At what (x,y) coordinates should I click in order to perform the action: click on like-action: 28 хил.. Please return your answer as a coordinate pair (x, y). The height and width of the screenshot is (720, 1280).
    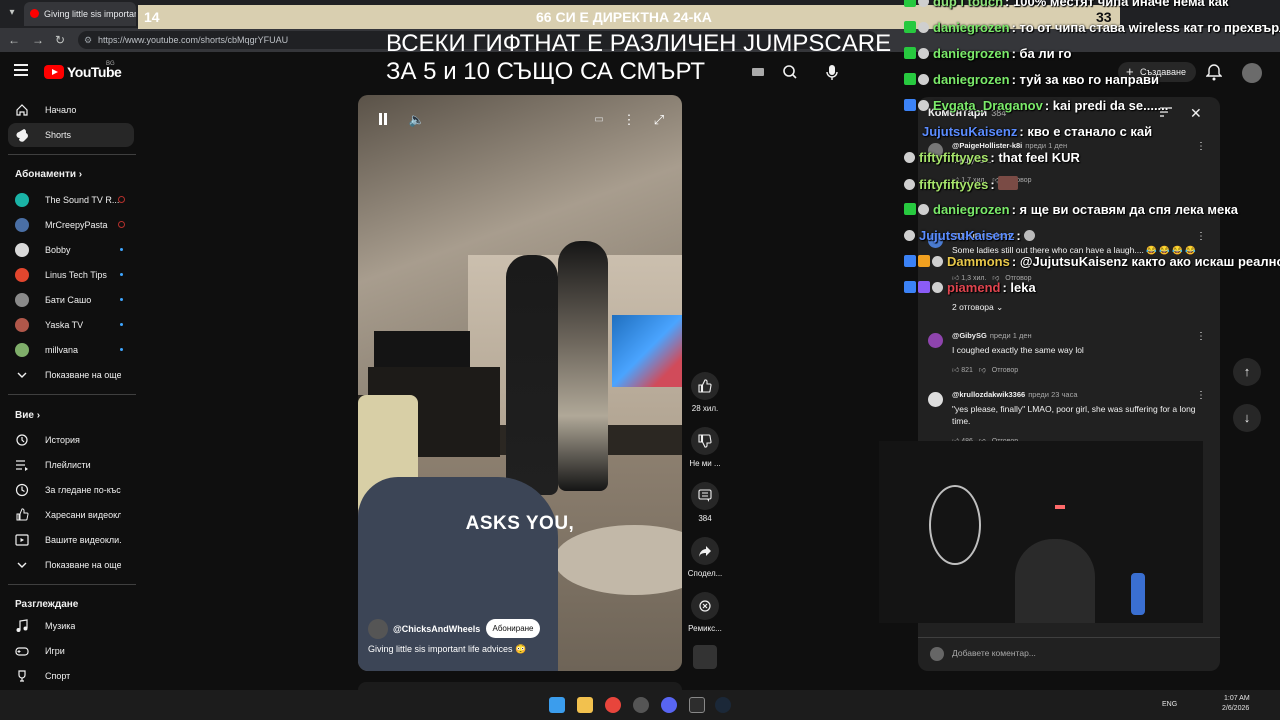
    Looking at the image, I should click on (705, 392).